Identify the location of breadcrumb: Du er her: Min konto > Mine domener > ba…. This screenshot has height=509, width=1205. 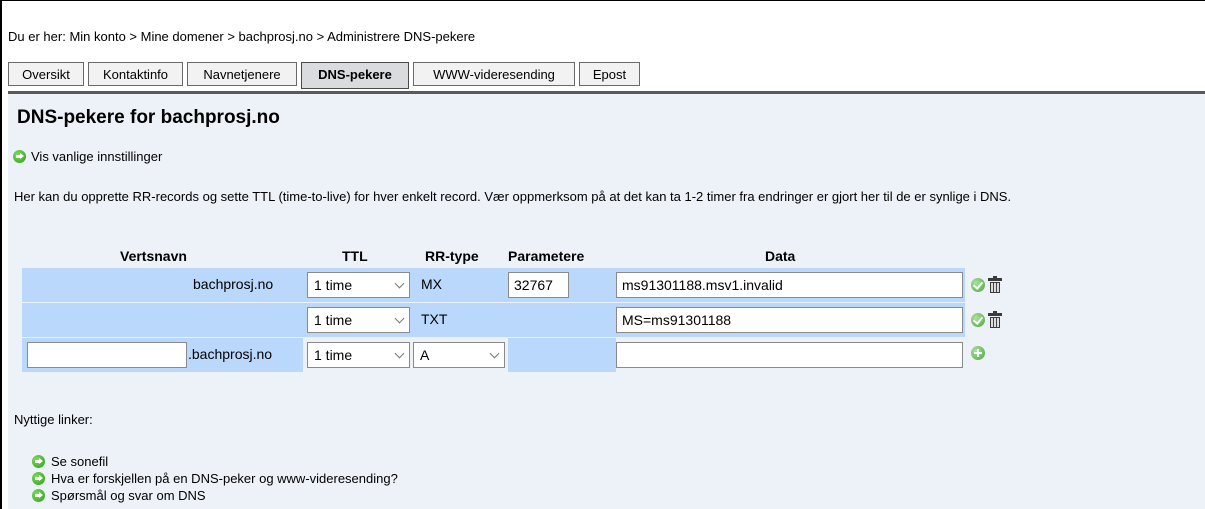
(241, 36).